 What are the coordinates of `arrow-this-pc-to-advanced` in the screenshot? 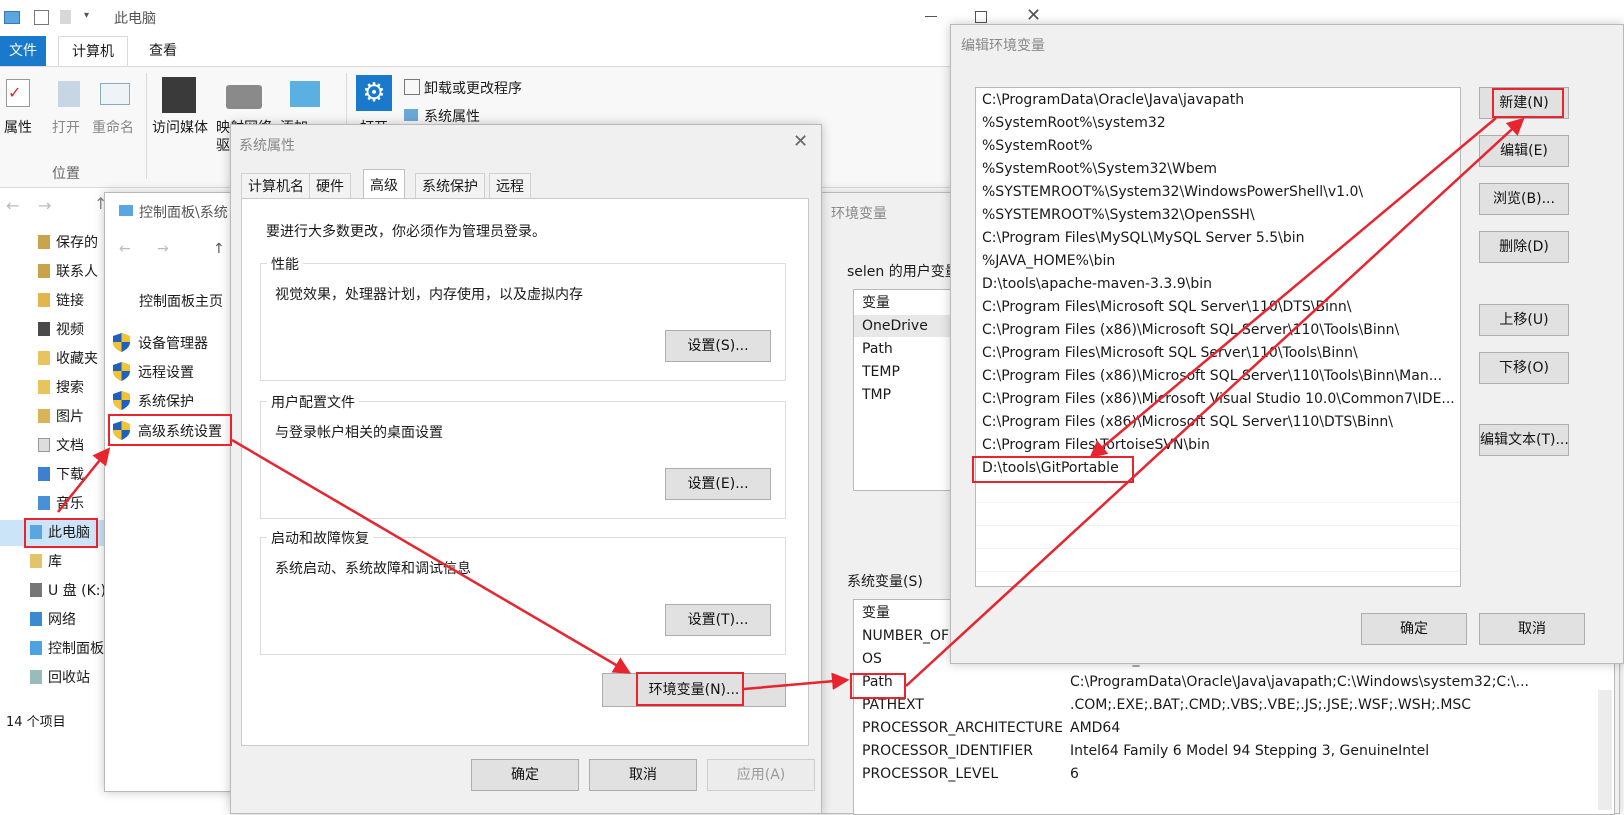 It's located at (84, 480).